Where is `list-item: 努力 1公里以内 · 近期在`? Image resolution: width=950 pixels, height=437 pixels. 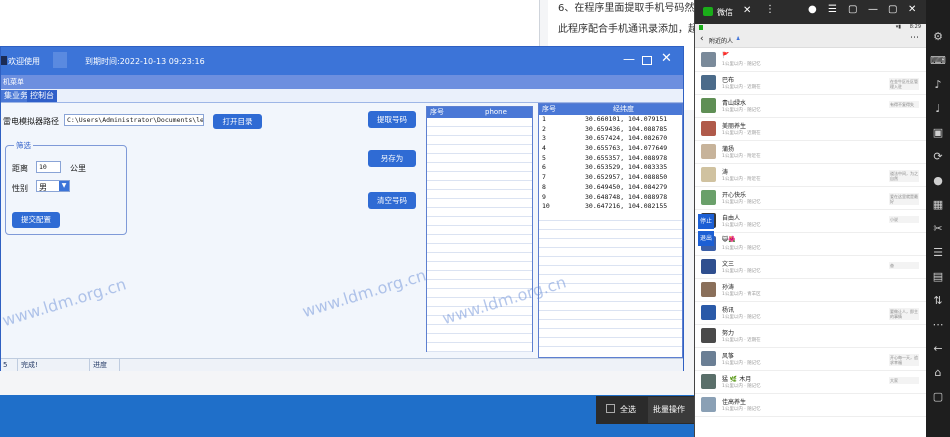 list-item: 努力 1公里以内 · 近期在 is located at coordinates (811, 336).